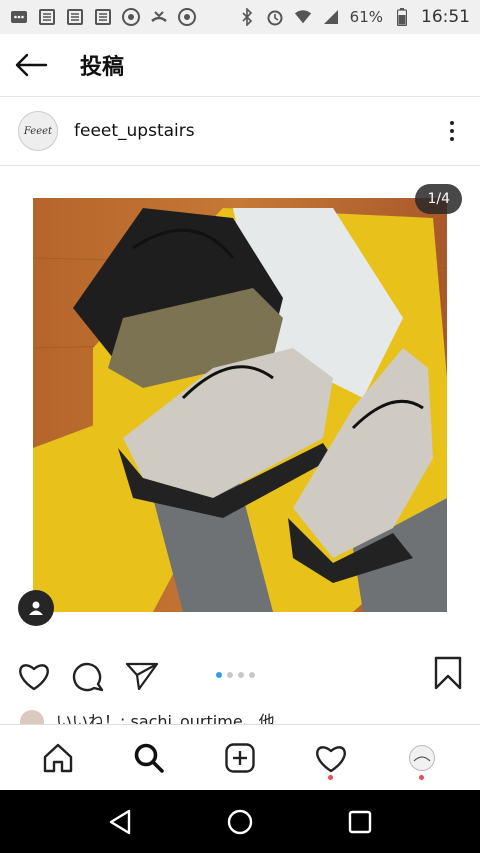 The image size is (480, 853). Describe the element at coordinates (235, 675) in the screenshot. I see `carousel-indicator` at that location.